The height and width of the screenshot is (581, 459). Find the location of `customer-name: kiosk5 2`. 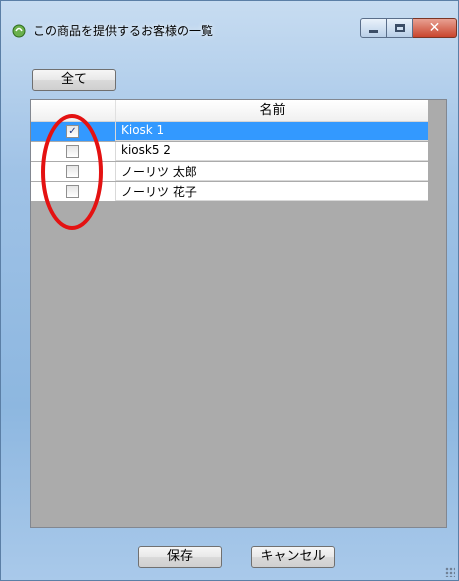

customer-name: kiosk5 2 is located at coordinates (146, 150).